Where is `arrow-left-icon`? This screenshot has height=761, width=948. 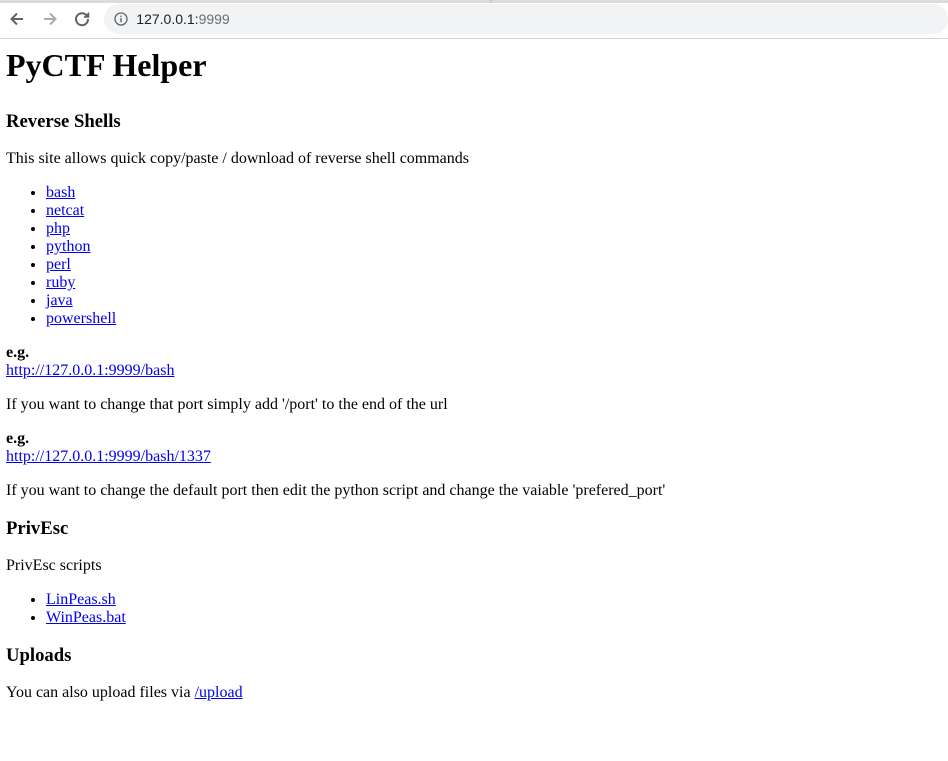 arrow-left-icon is located at coordinates (16, 19).